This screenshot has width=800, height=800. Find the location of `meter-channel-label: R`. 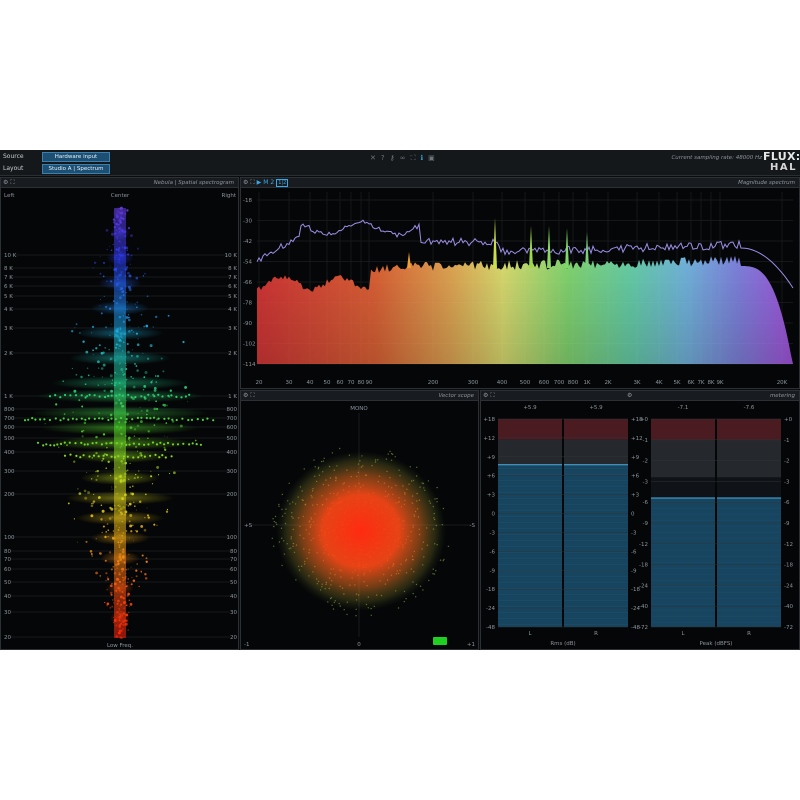

meter-channel-label: R is located at coordinates (596, 634).